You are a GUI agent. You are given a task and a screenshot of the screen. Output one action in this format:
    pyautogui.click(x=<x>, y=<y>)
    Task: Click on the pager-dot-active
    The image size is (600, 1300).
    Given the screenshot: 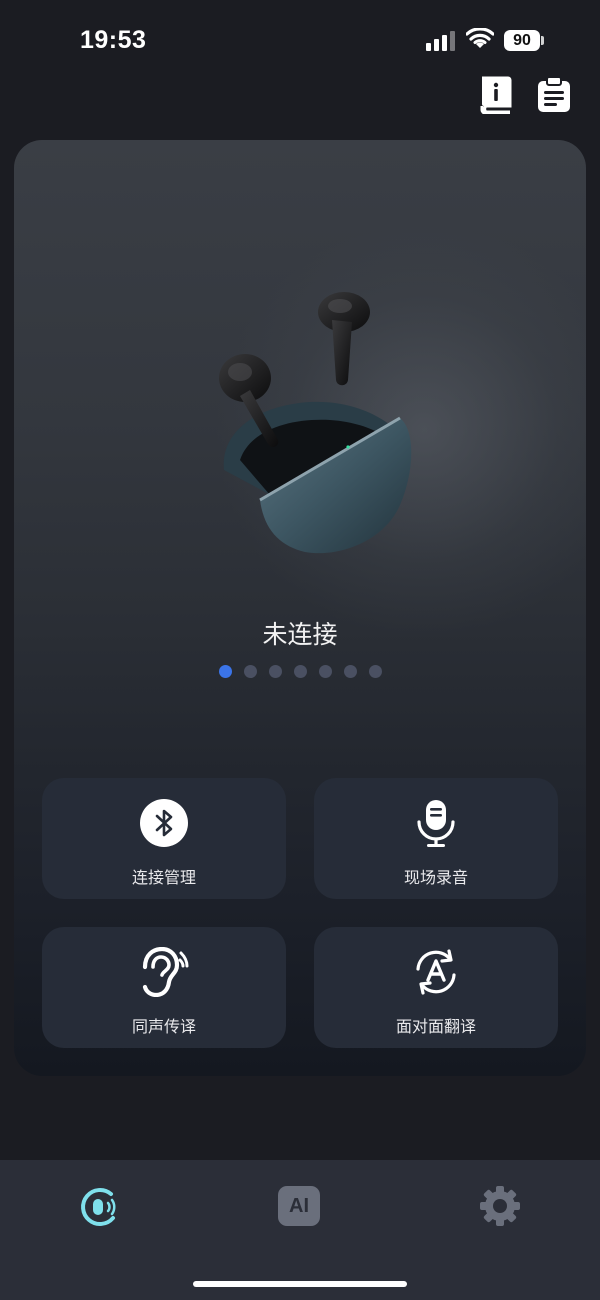 What is the action you would take?
    pyautogui.click(x=225, y=671)
    